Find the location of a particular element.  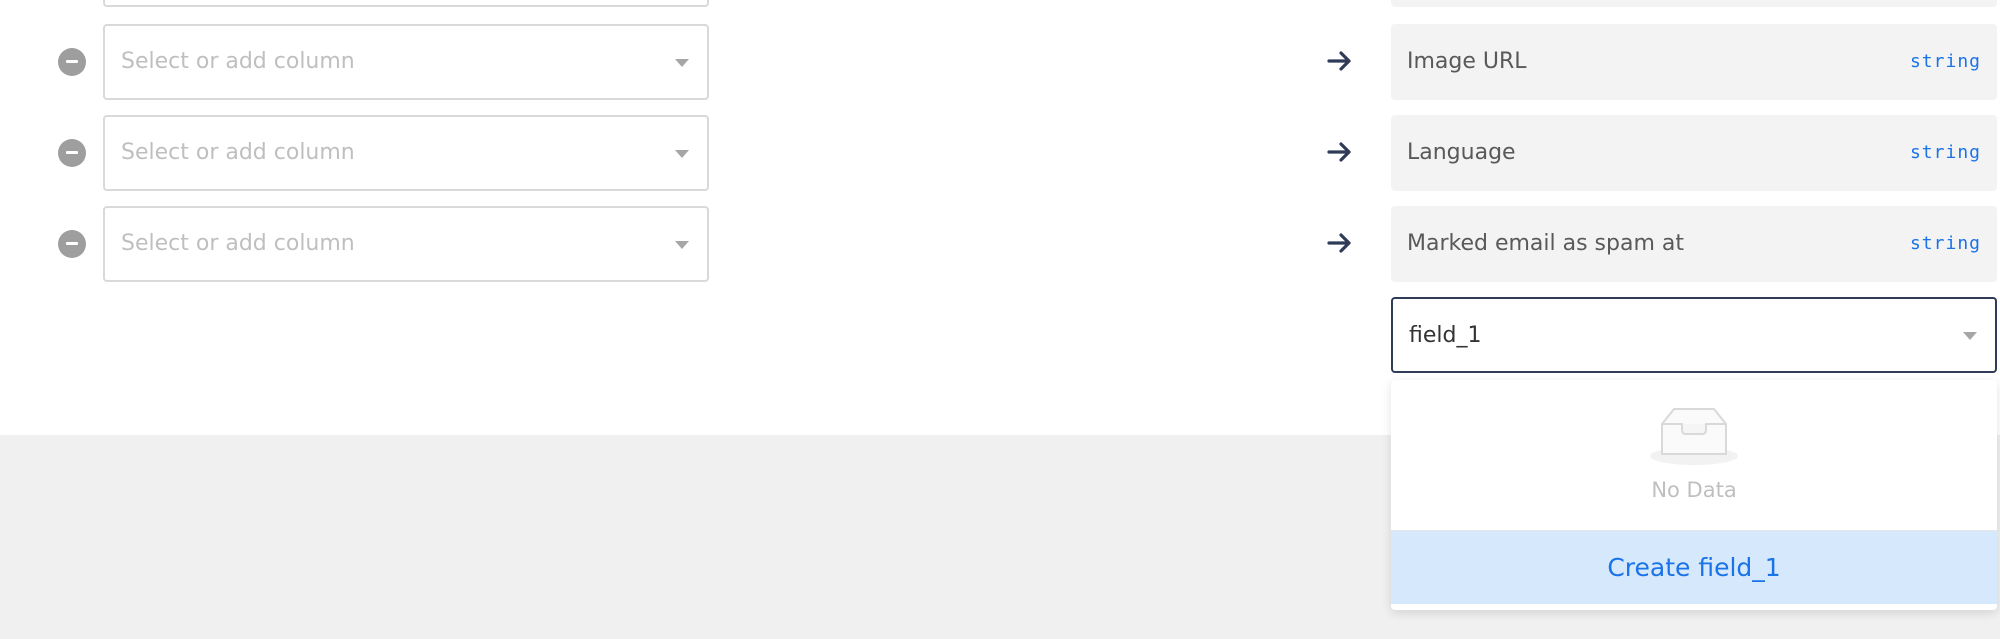

field-dropdown: No Data Create field_1 is located at coordinates (1694, 495).